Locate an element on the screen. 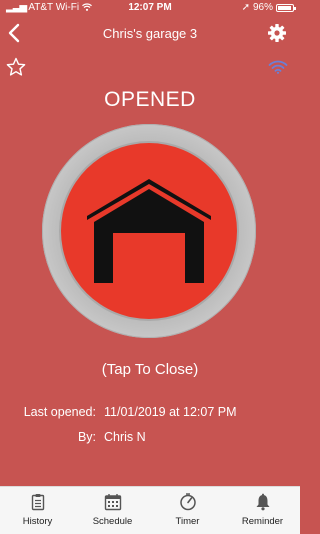 This screenshot has height=534, width=320. tab-timer: Timer is located at coordinates (187, 510).